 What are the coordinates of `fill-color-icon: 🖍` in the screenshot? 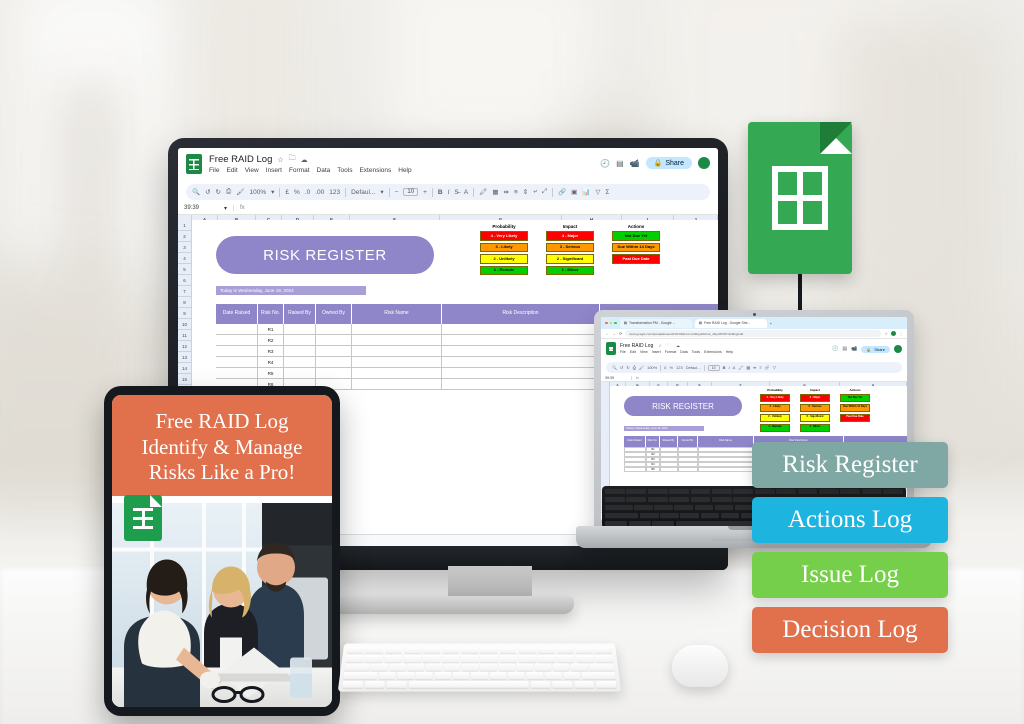 It's located at (483, 192).